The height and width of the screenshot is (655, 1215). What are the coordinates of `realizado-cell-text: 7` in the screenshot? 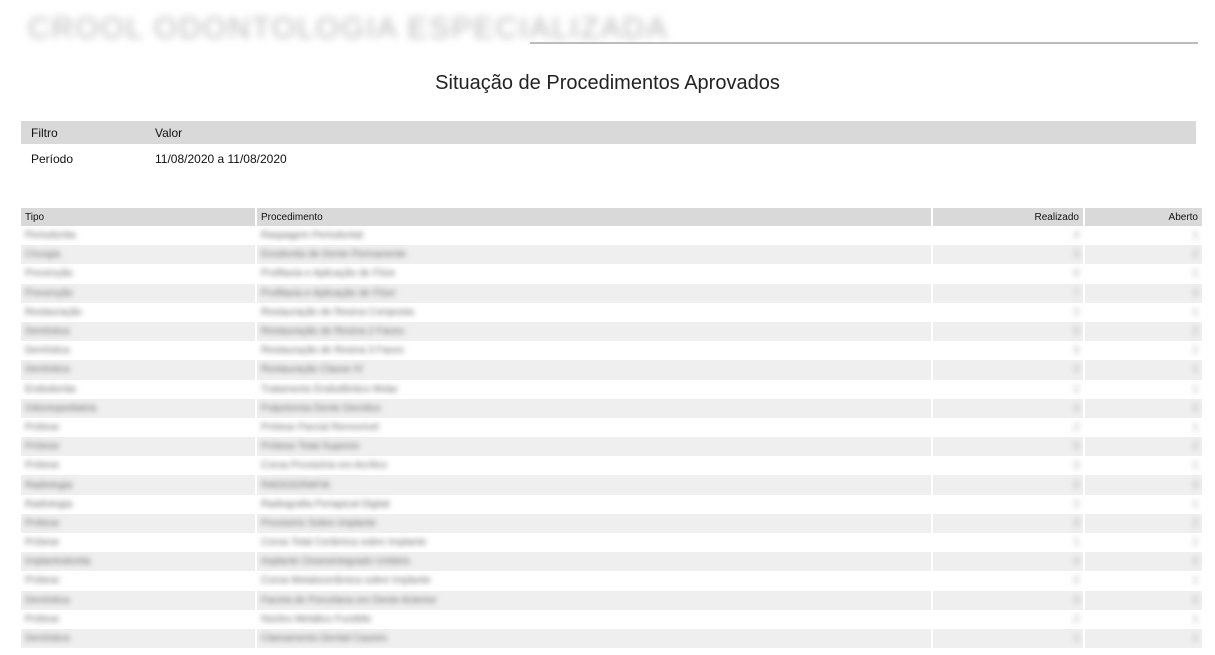 It's located at (1076, 293).